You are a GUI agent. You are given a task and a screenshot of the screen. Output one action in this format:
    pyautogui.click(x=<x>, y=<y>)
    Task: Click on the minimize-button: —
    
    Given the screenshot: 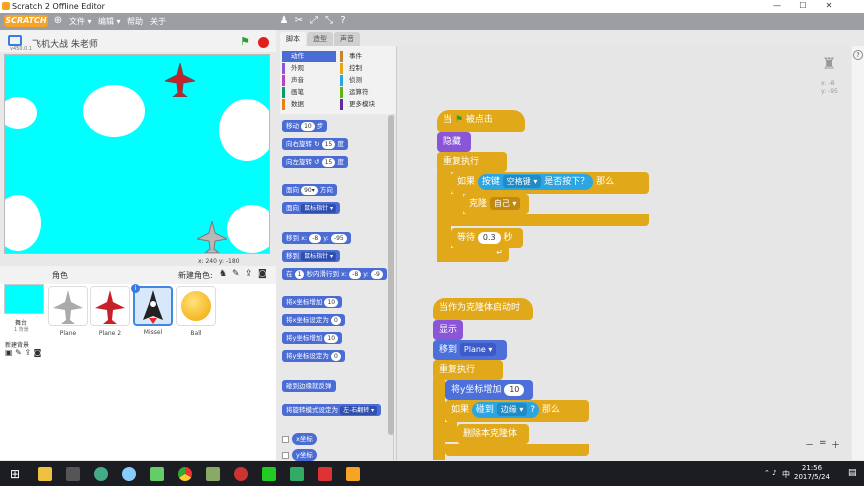 What is the action you would take?
    pyautogui.click(x=777, y=5)
    